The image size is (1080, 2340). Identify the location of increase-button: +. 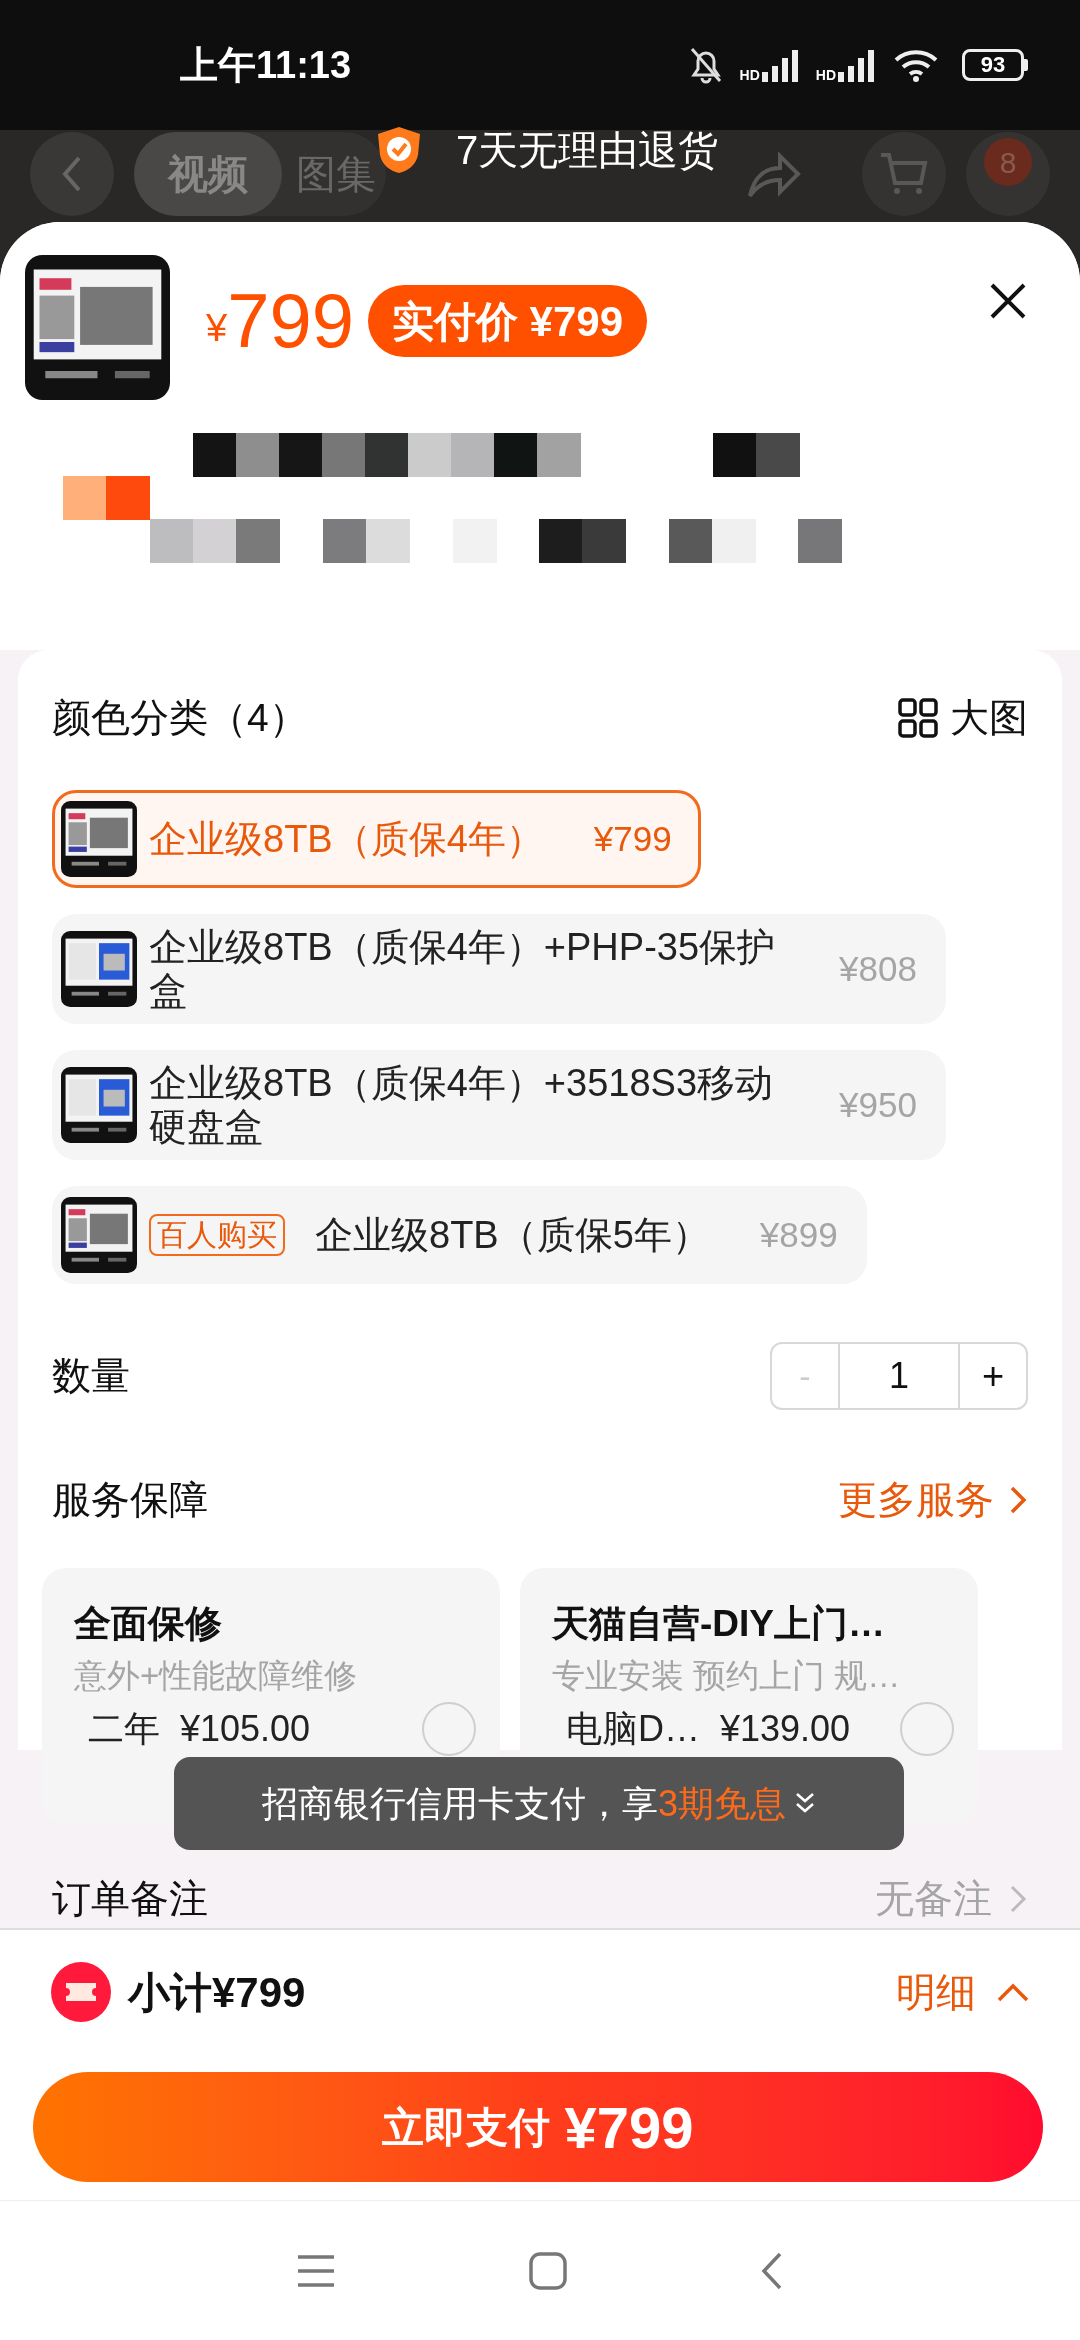
(993, 1376).